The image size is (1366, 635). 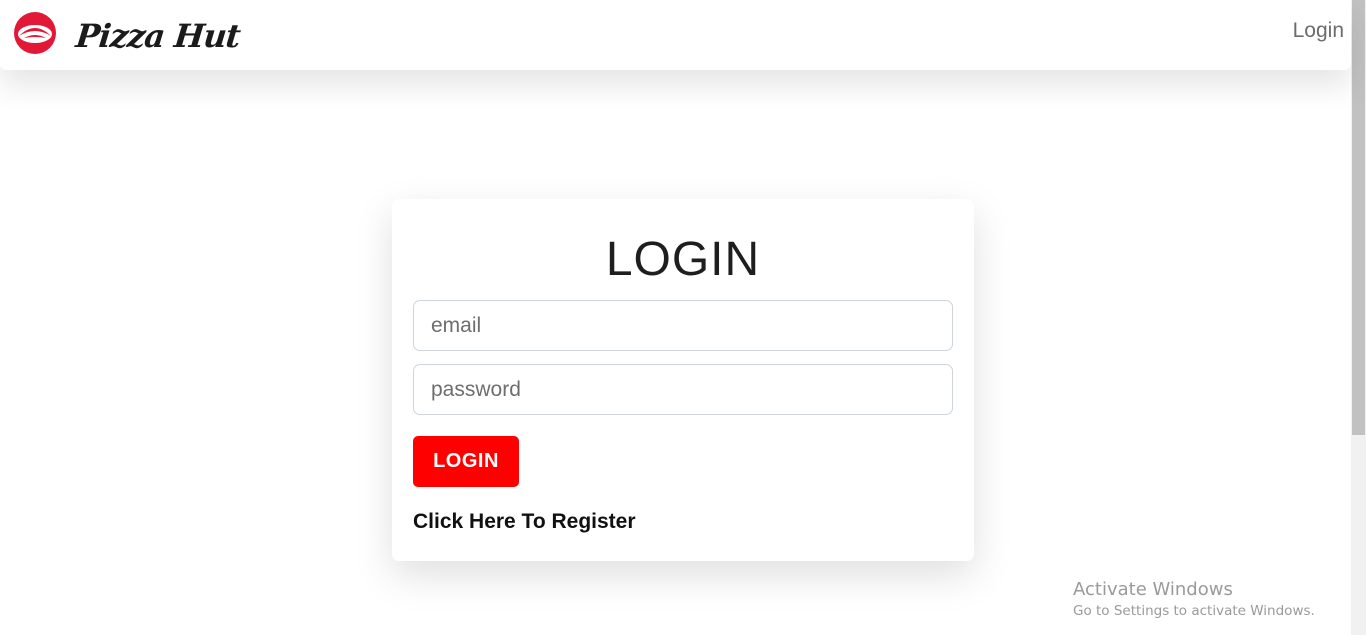 I want to click on brand-logo-link: Pizza Hut, so click(x=126, y=33).